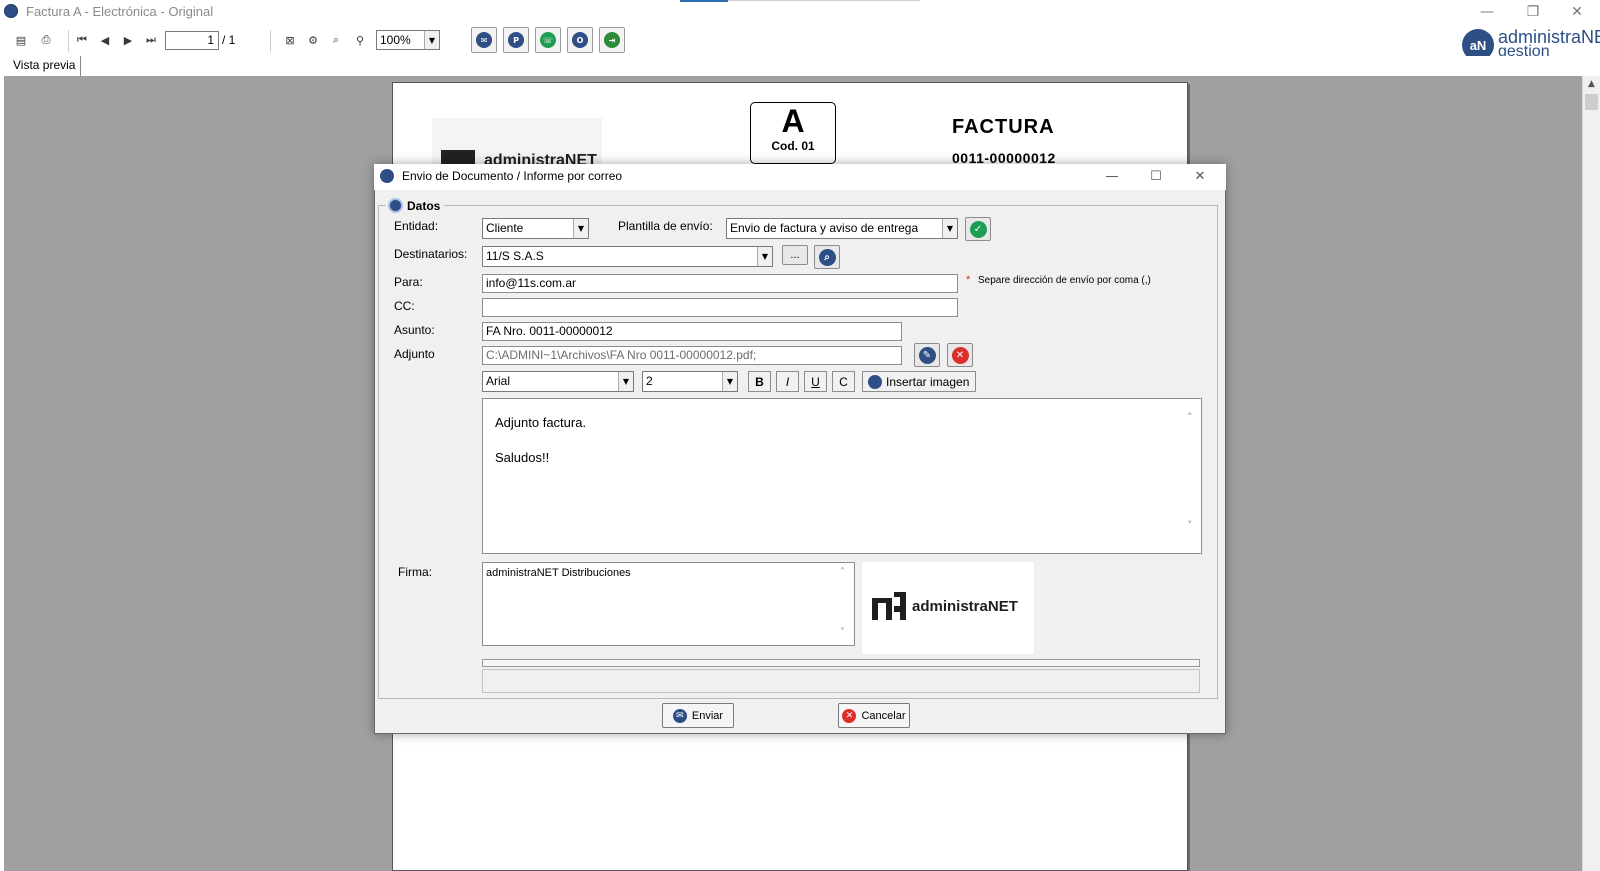 Image resolution: width=1600 pixels, height=871 pixels. Describe the element at coordinates (387, 176) in the screenshot. I see `dialog-app-icon` at that location.